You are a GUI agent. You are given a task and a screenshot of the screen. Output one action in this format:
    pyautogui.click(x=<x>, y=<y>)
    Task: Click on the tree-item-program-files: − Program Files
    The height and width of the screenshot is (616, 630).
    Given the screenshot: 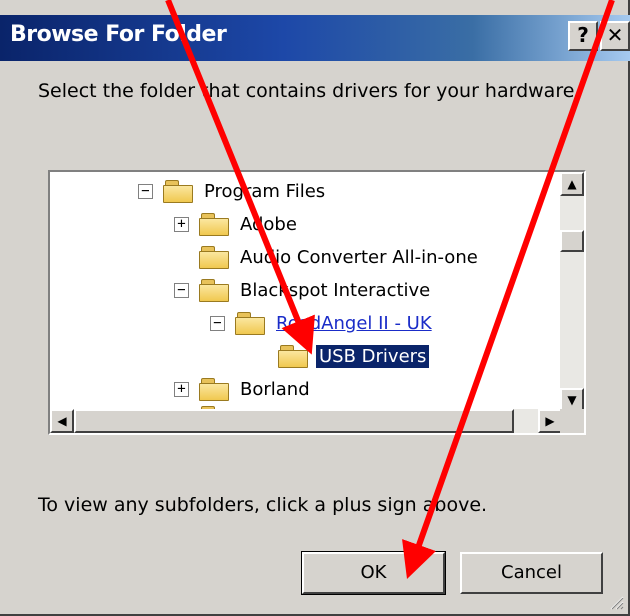 What is the action you would take?
    pyautogui.click(x=233, y=191)
    